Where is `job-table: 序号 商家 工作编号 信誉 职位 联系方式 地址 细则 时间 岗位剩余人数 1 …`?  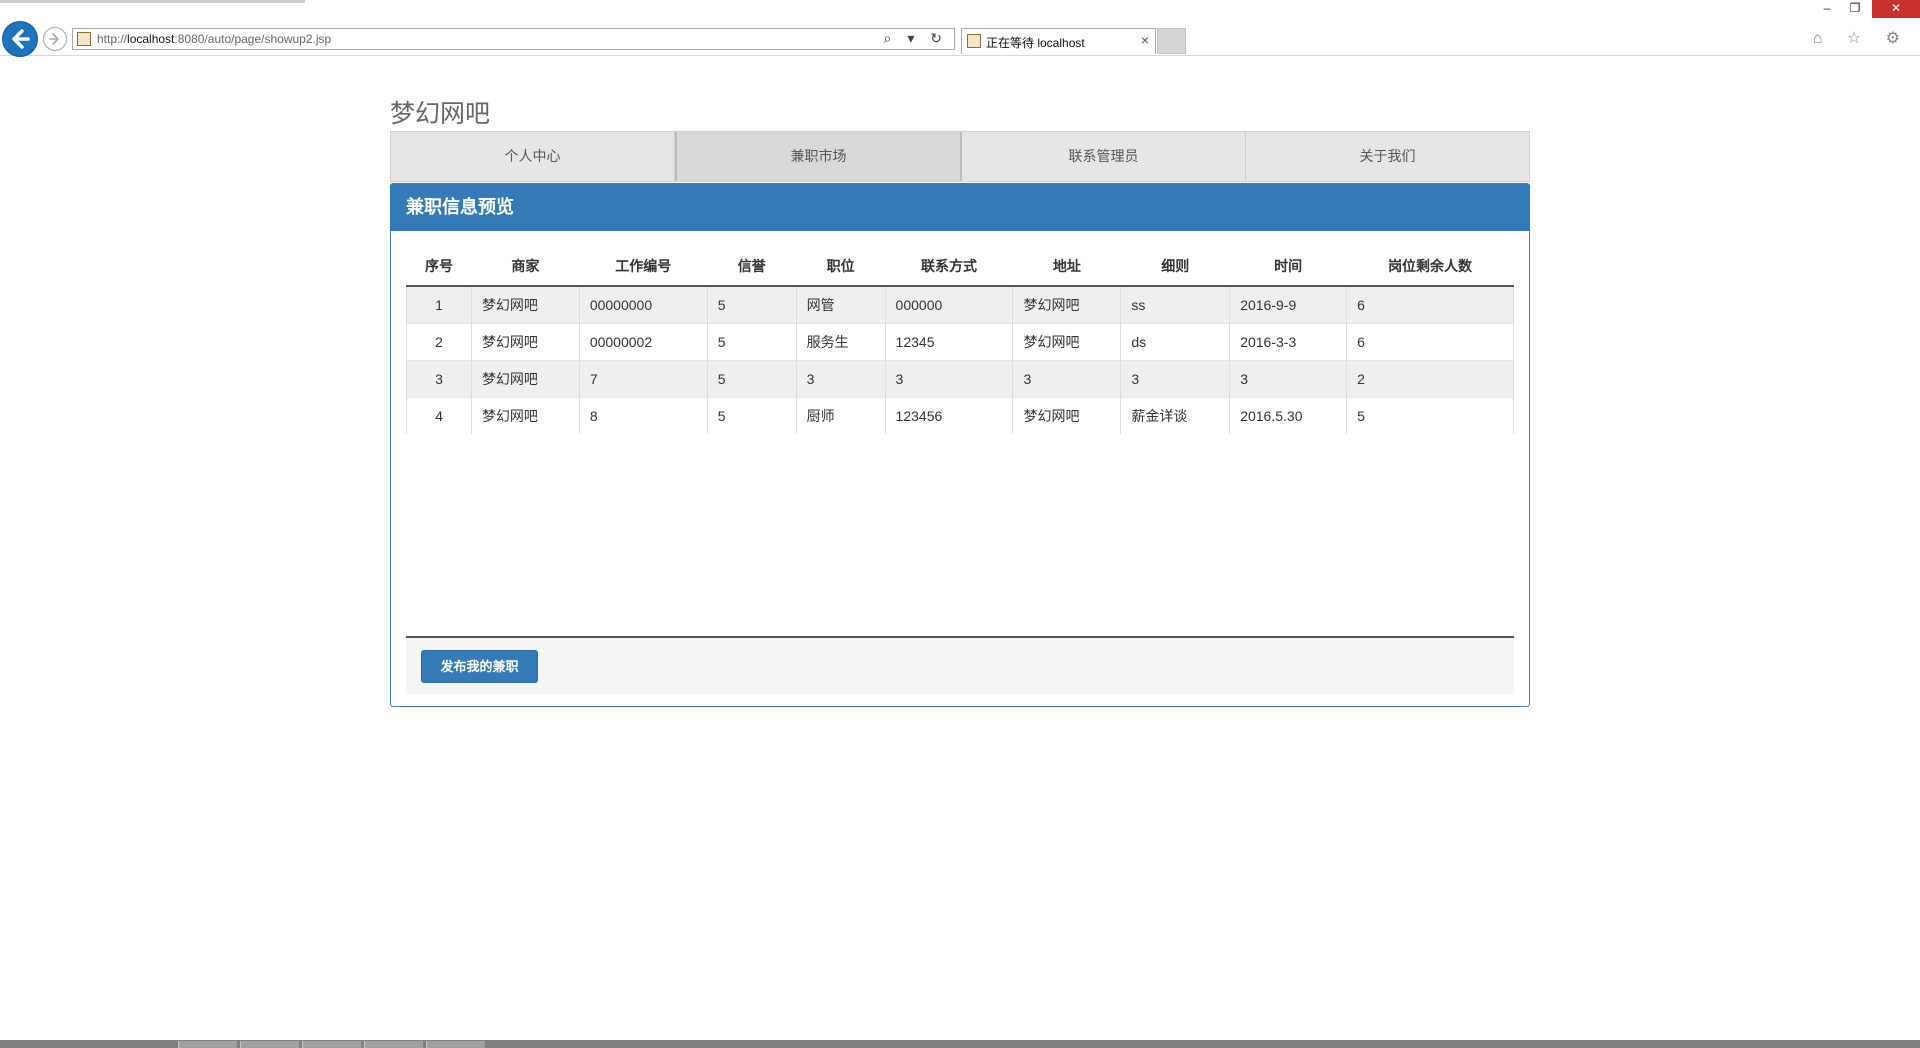 job-table: 序号 商家 工作编号 信誉 职位 联系方式 地址 细则 时间 岗位剩余人数 1 … is located at coordinates (960, 340).